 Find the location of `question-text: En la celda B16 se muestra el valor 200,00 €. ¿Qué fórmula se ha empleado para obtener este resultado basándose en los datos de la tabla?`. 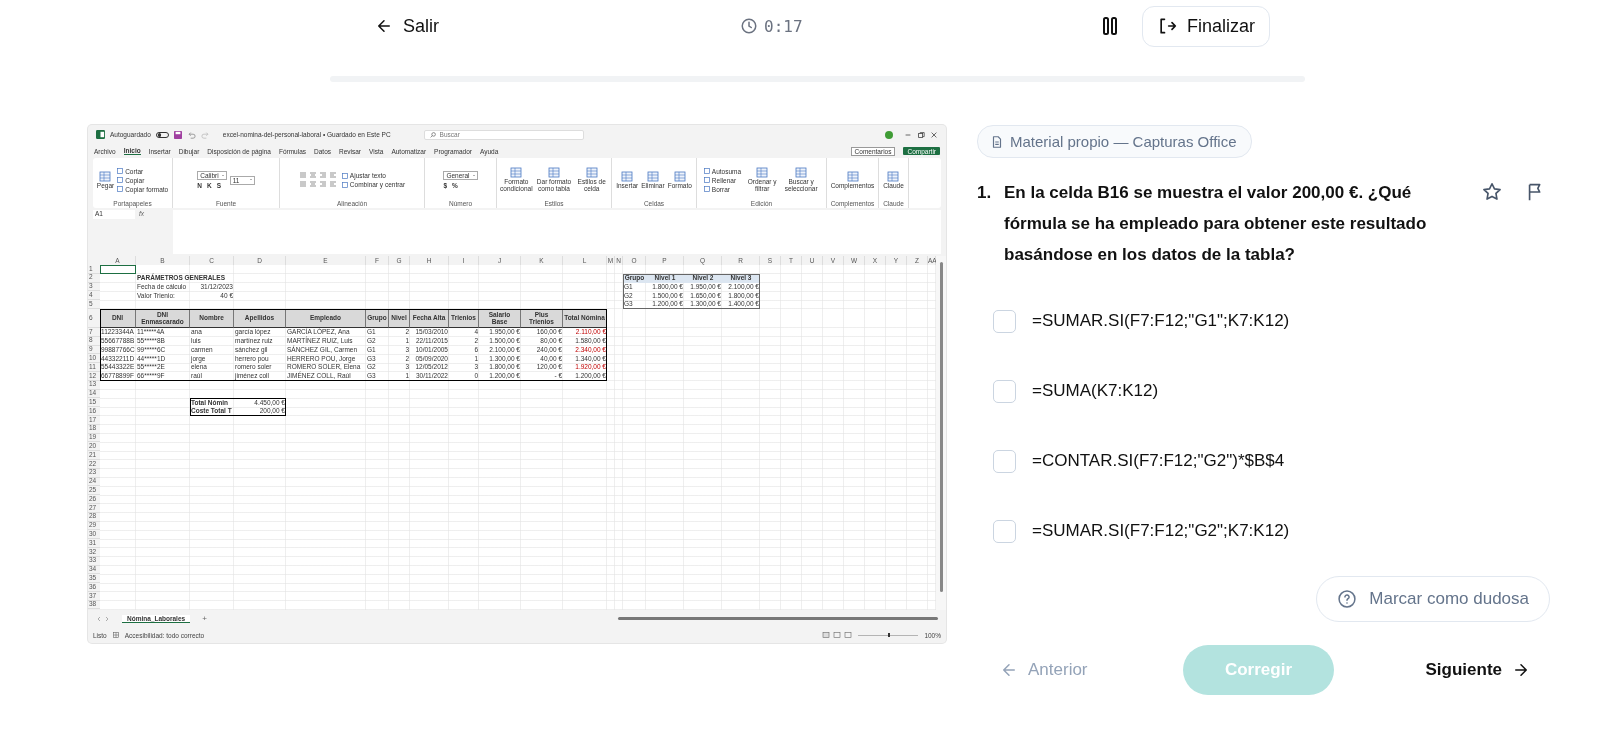

question-text: En la celda B16 se muestra el valor 200,00 €. ¿Qué fórmula se ha empleado para obtener este resultado basándose en los datos de la tabla? is located at coordinates (1216, 224).